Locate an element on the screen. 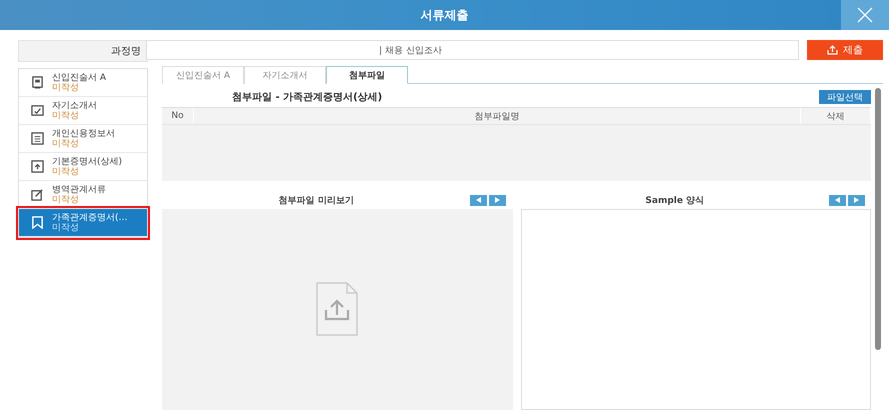 The width and height of the screenshot is (889, 410). id-card-icon is located at coordinates (37, 82).